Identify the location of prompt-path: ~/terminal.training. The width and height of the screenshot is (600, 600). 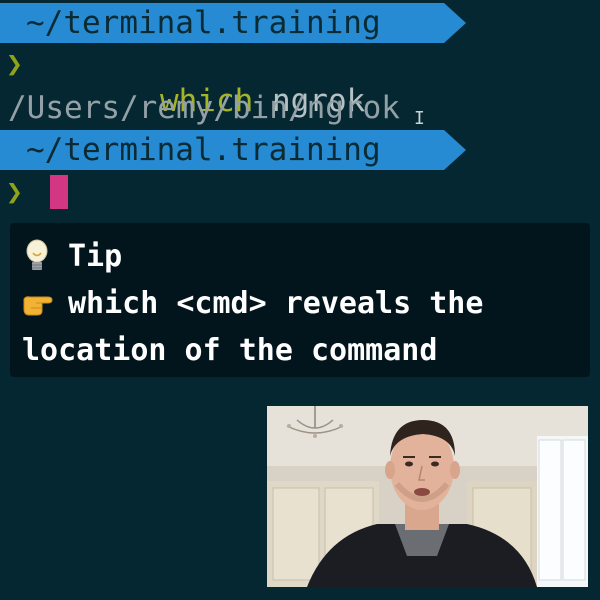
(203, 23).